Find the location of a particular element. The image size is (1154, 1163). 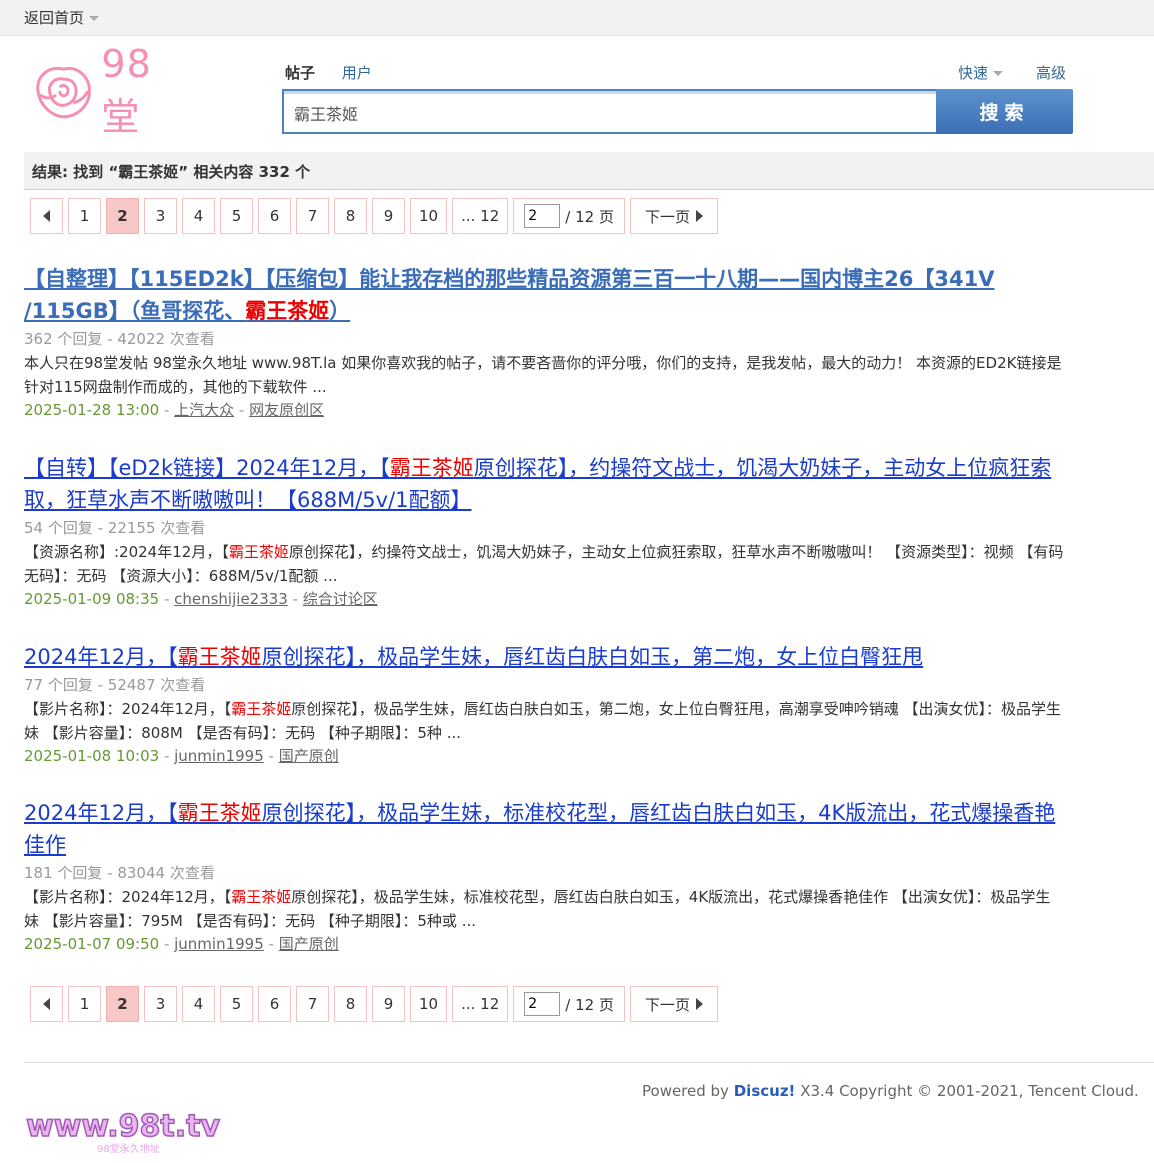

result-forum-link: 综合讨论区 is located at coordinates (340, 599).